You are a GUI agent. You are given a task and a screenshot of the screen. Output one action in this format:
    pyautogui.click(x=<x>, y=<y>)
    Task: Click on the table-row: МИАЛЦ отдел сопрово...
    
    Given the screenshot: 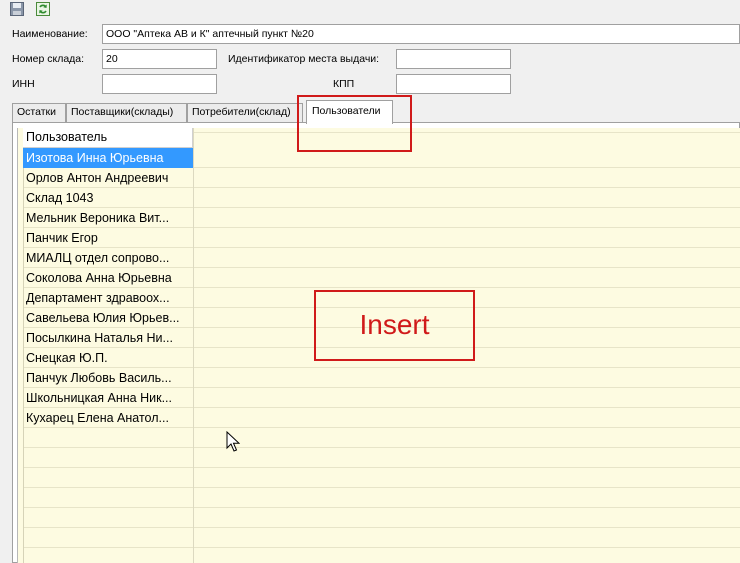 What is the action you would take?
    pyautogui.click(x=108, y=258)
    